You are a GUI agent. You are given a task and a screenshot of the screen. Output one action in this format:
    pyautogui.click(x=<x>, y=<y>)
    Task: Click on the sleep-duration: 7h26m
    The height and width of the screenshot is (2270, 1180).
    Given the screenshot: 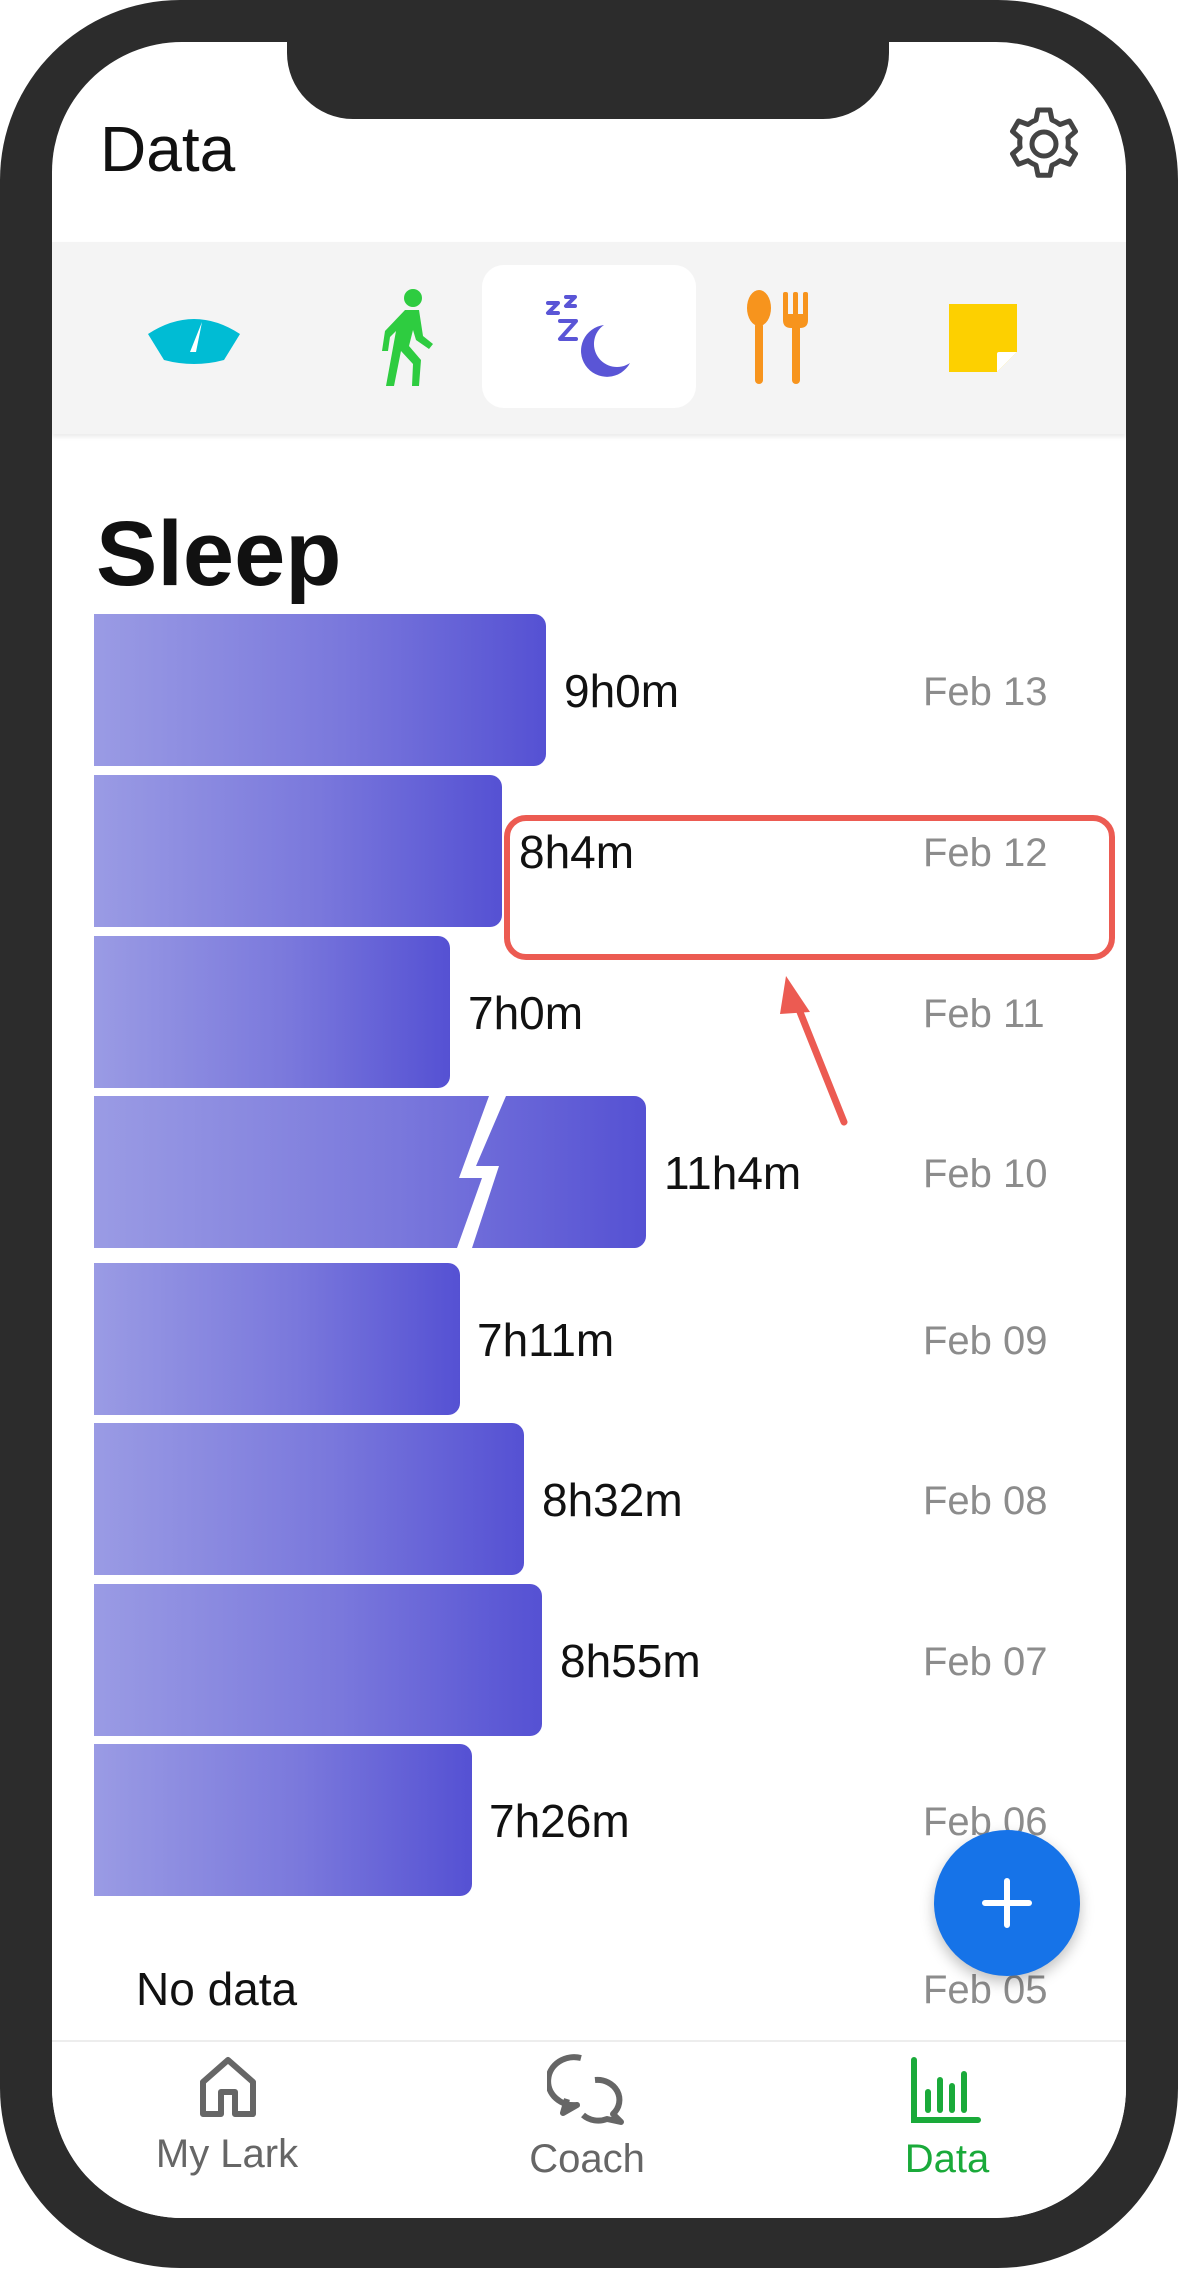 What is the action you would take?
    pyautogui.click(x=559, y=1821)
    